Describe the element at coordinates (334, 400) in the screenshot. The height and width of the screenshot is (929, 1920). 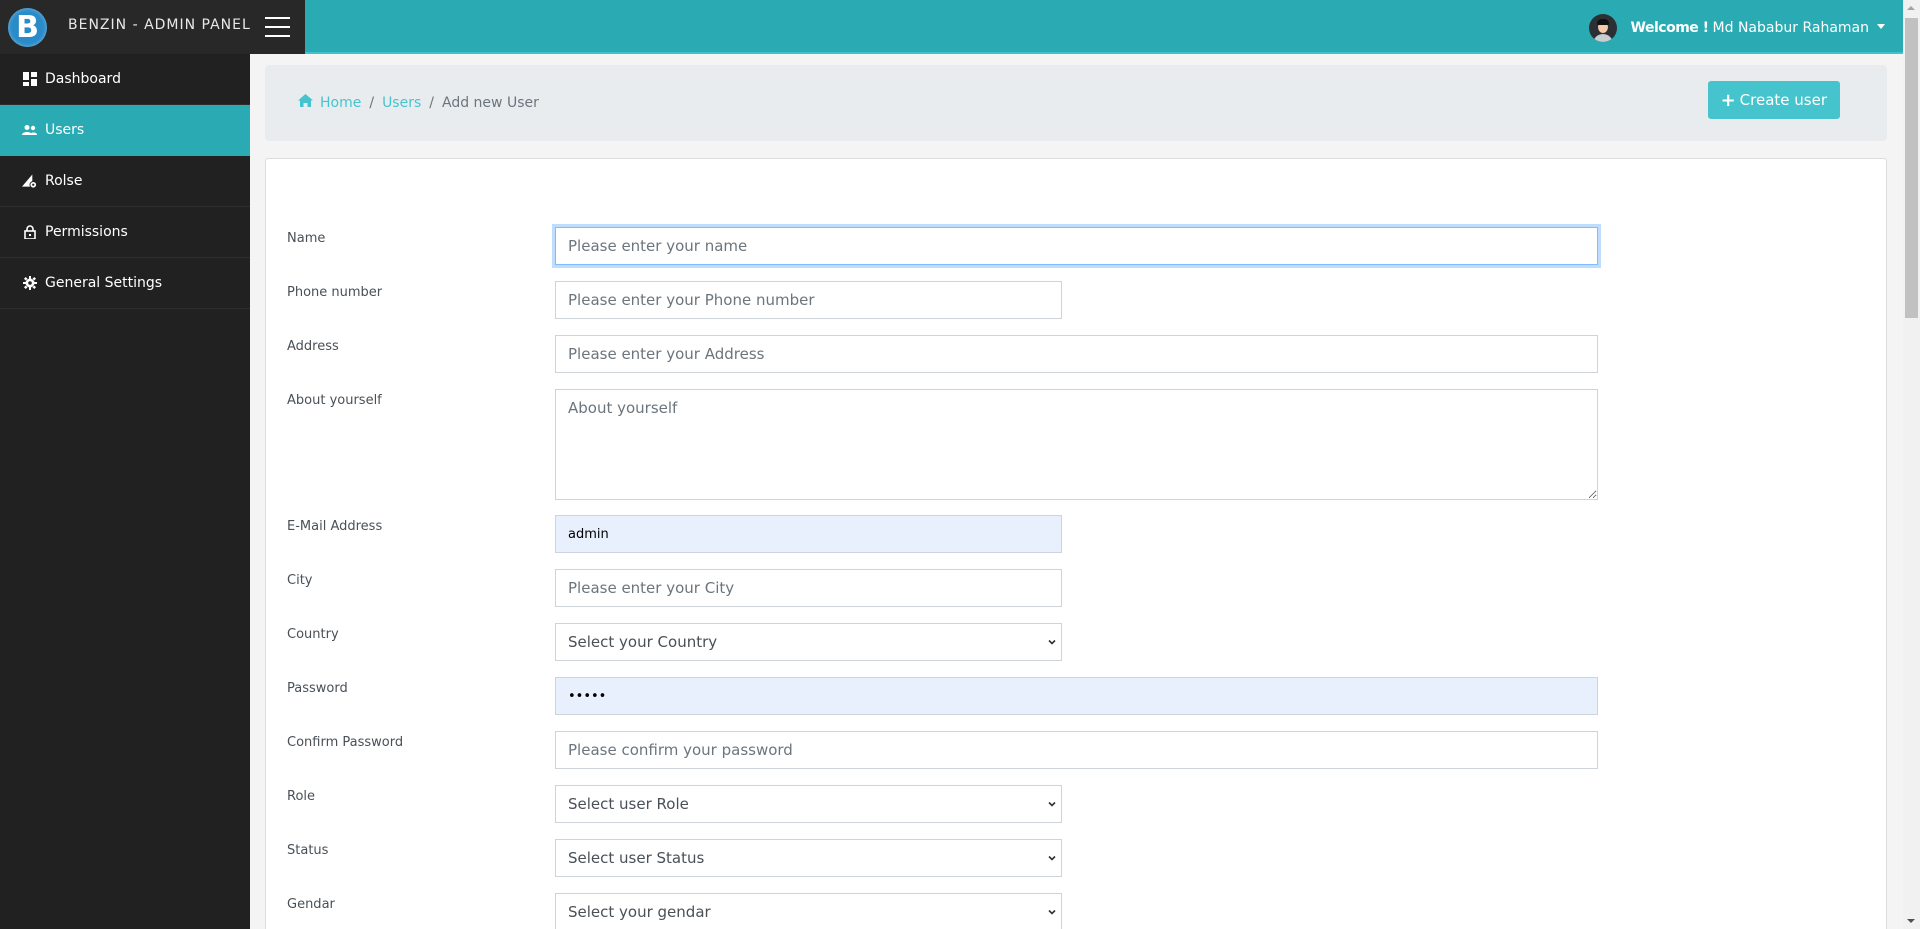
I see `about-label: About yourself` at that location.